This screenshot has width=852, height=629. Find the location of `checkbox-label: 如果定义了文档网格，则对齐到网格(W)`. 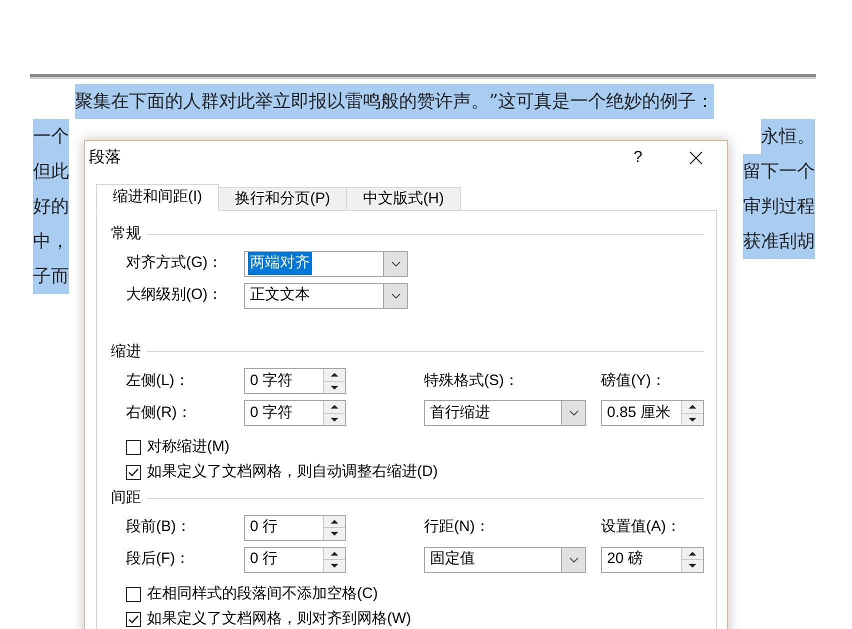

checkbox-label: 如果定义了文档网格，则对齐到网格(W) is located at coordinates (279, 618).